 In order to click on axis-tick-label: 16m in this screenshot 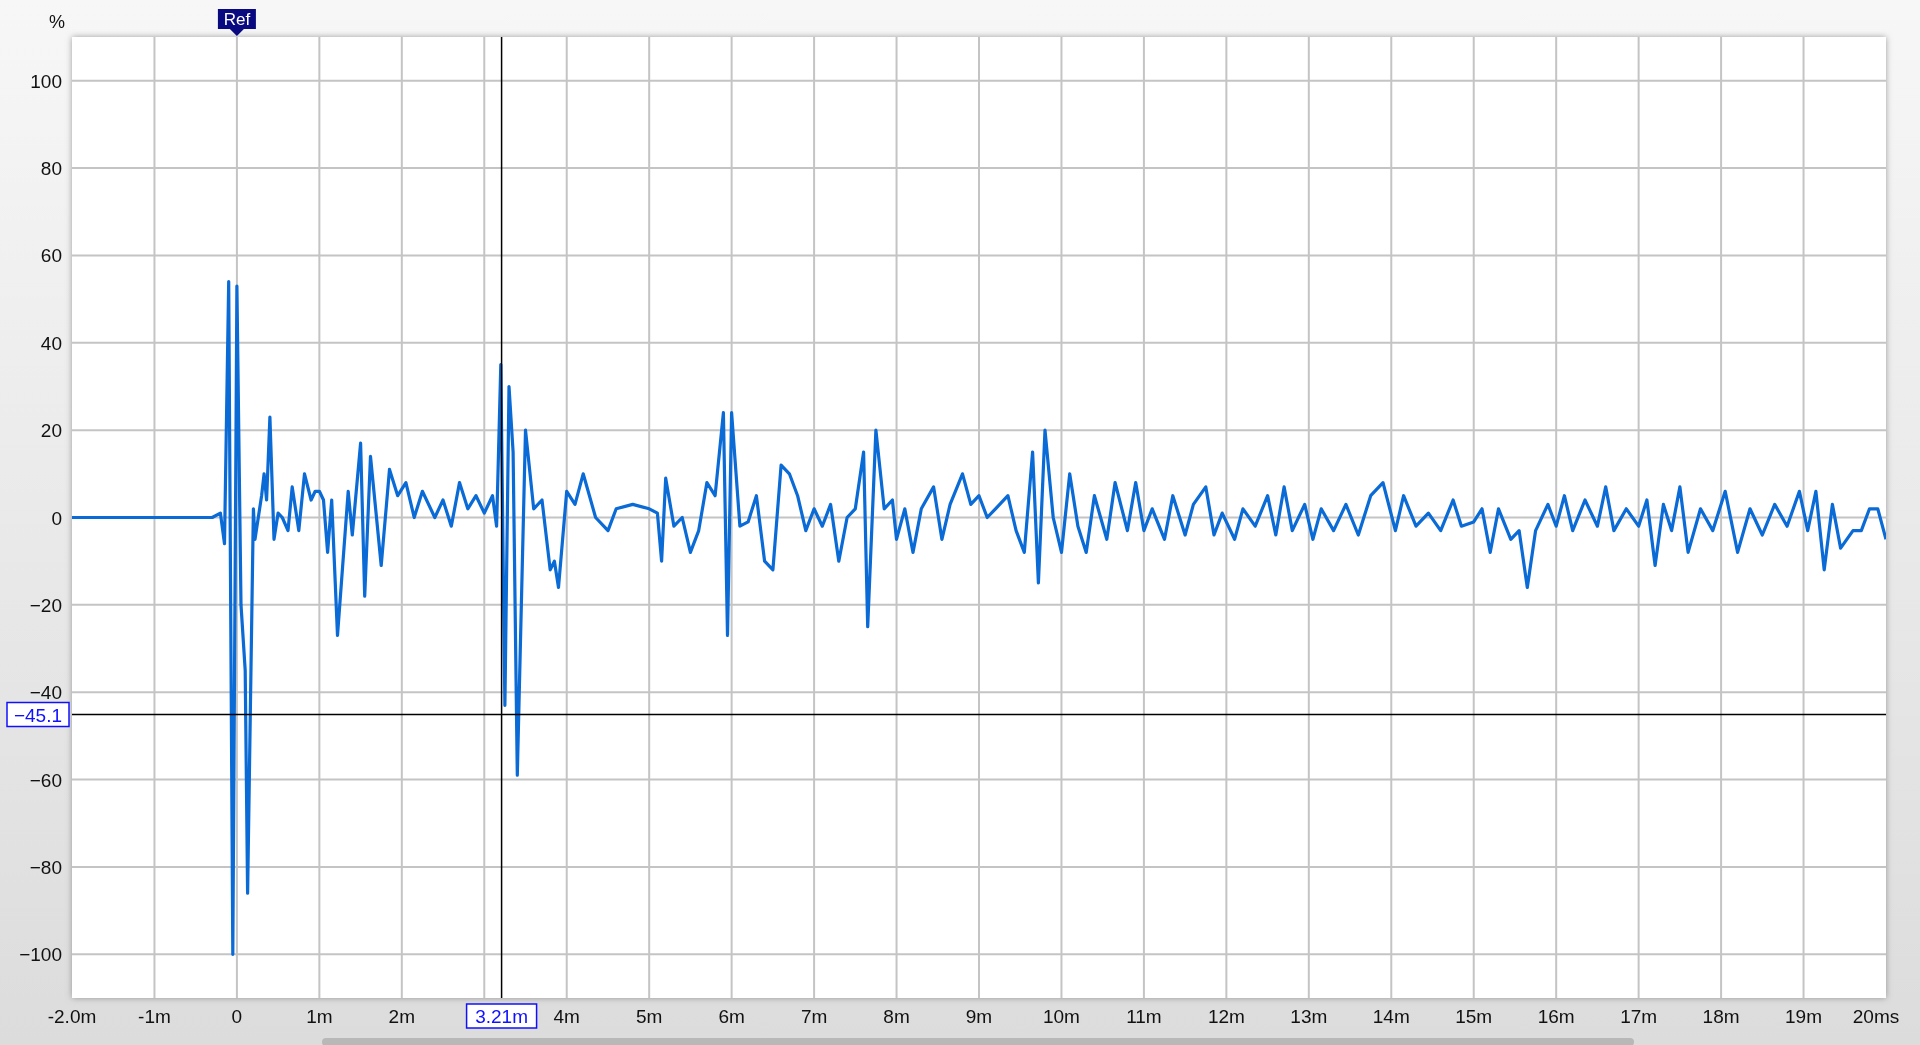, I will do `click(1556, 1016)`.